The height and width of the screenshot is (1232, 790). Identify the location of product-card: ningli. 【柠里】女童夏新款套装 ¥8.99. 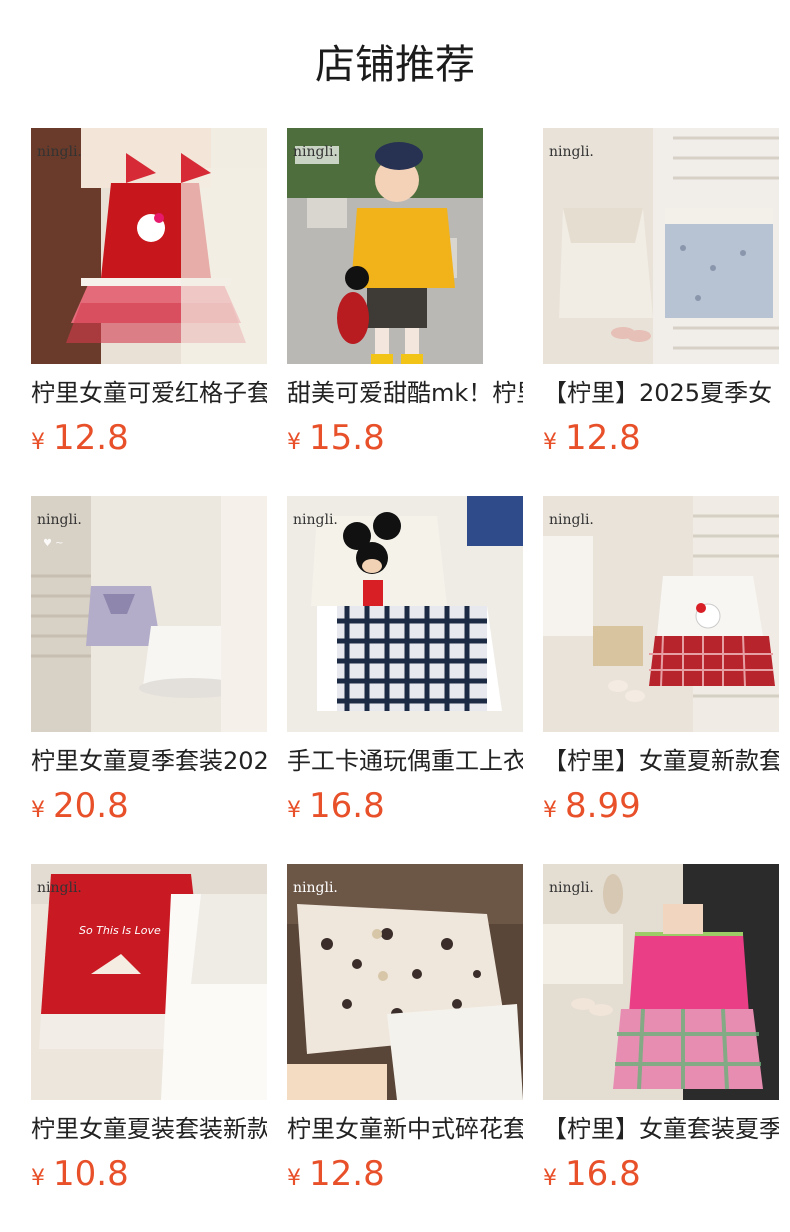
(661, 666).